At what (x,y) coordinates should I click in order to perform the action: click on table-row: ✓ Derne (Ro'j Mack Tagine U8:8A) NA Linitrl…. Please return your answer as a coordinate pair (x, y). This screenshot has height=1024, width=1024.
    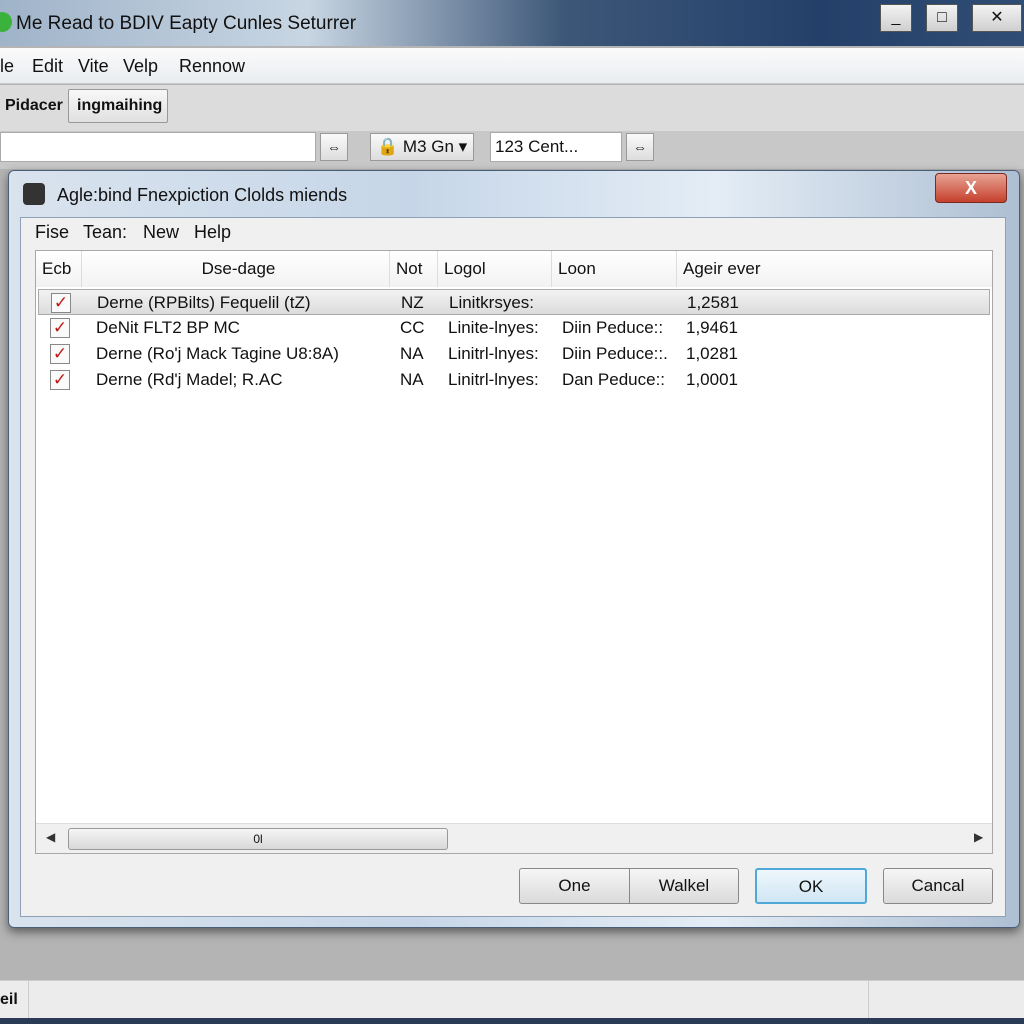
    Looking at the image, I should click on (514, 354).